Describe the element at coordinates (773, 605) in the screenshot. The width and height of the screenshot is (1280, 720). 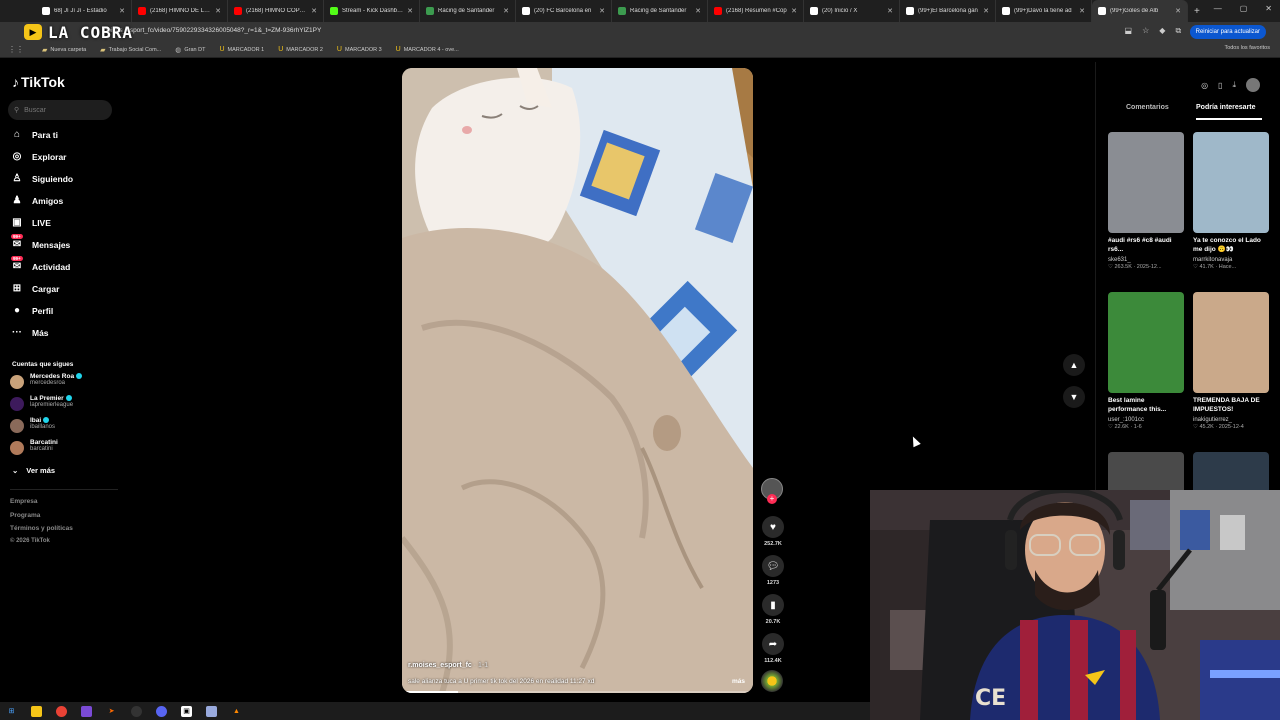
I see `bookmark-icon: ▮` at that location.